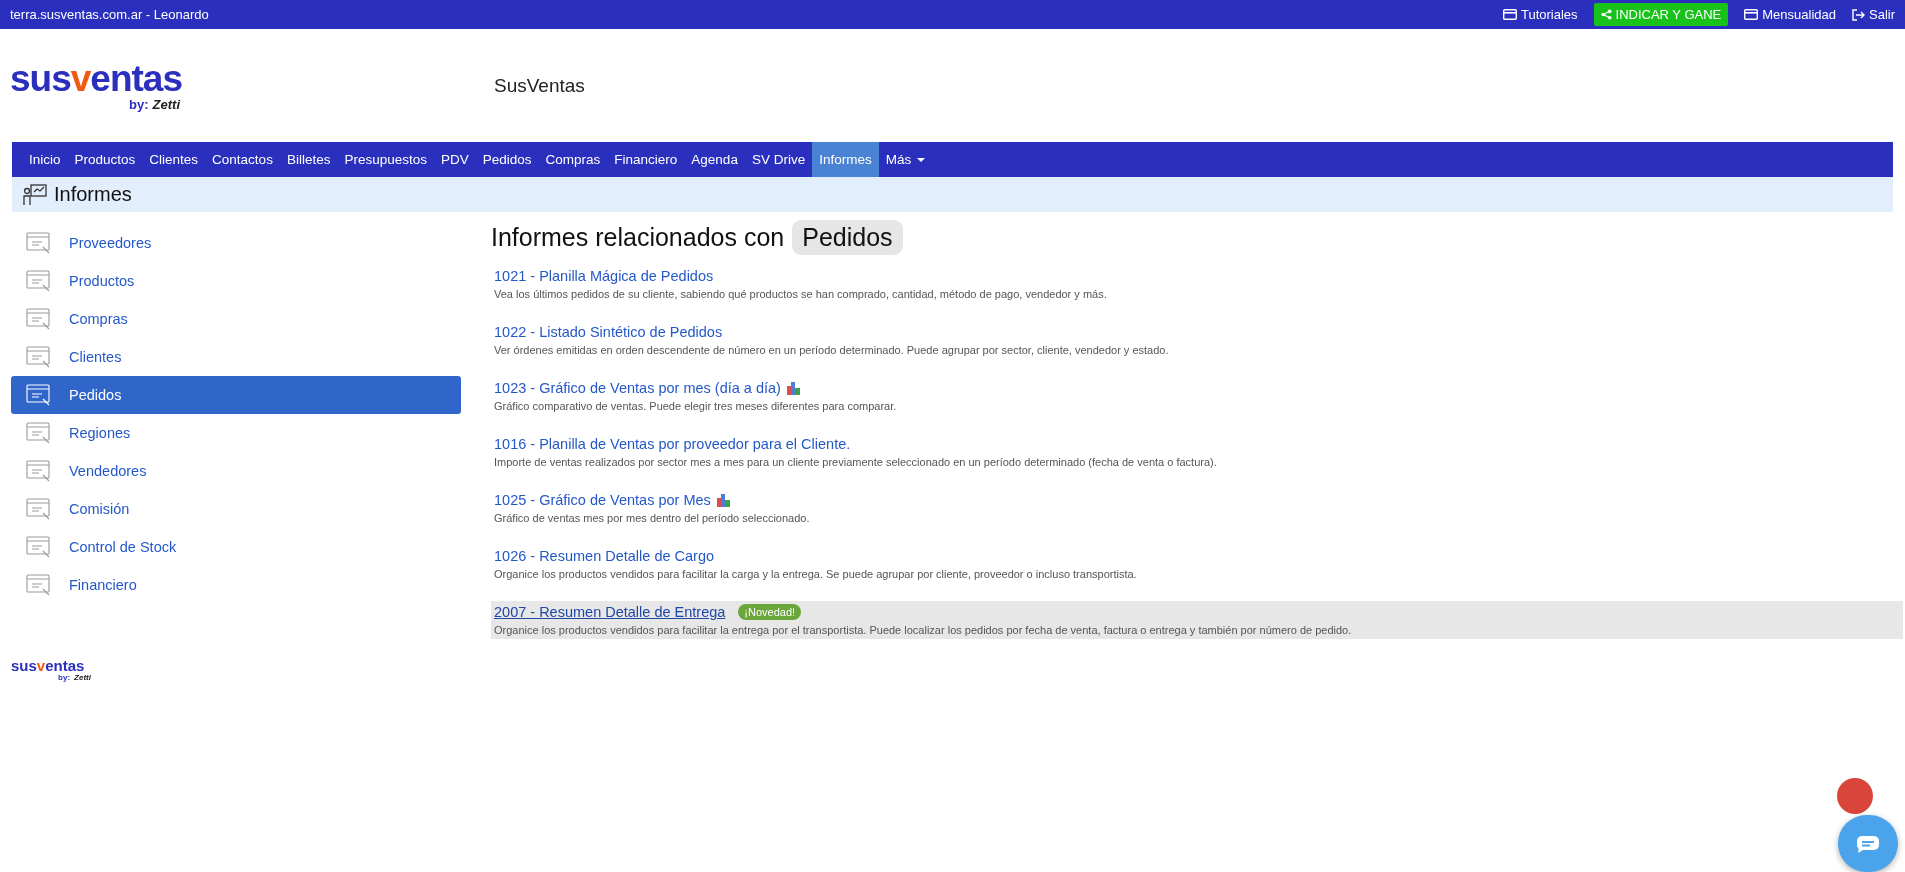 Image resolution: width=1905 pixels, height=872 pixels. What do you see at coordinates (923, 630) in the screenshot?
I see `report-description: Organice los productos vendidos para facilitar la entrega por el transportista. Puede localizar los pedidos por fecha de venta, factura o entrega y también por número de pedido.` at bounding box center [923, 630].